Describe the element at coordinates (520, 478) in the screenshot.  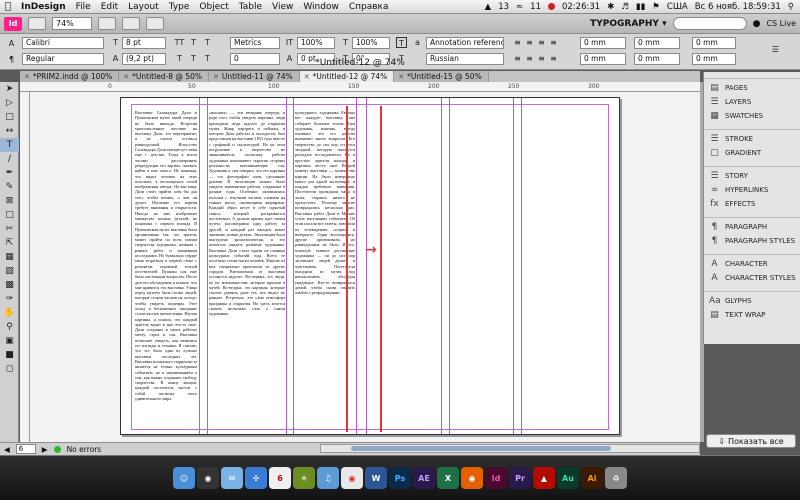
I see `premiere-dock-icon: Pr` at that location.